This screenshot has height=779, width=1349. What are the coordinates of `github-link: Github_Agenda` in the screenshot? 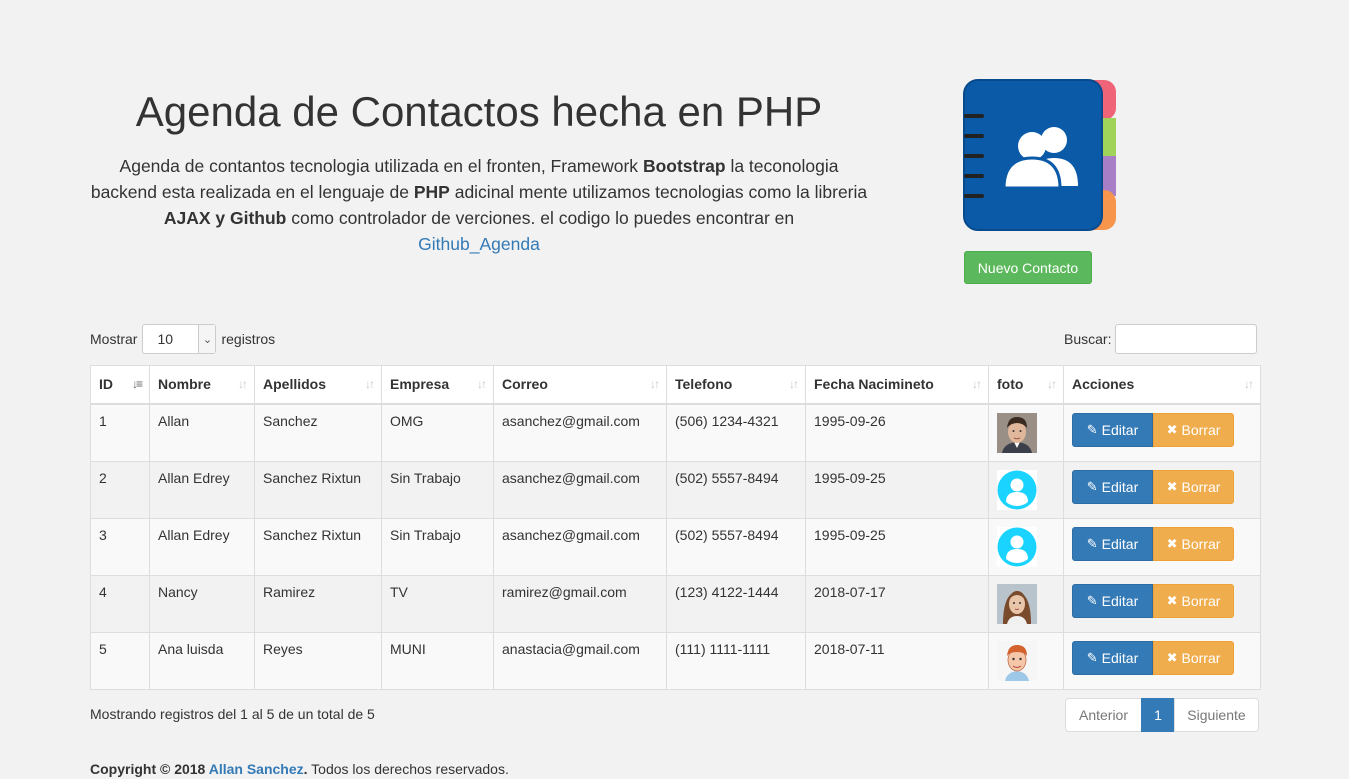 It's located at (479, 244).